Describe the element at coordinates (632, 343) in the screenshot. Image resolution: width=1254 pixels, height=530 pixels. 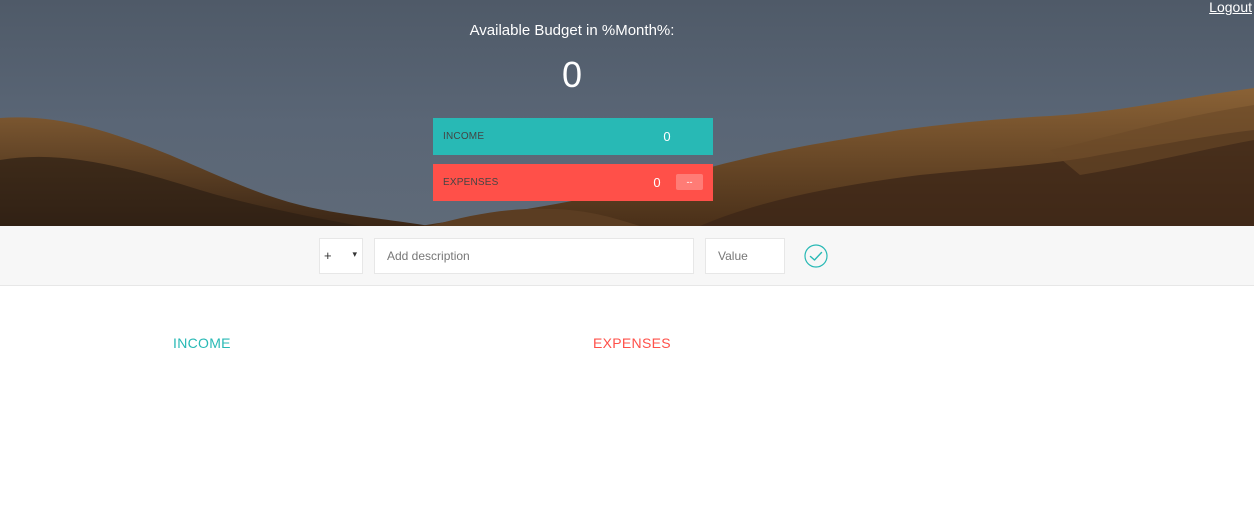
I see `expenses-list-title: EXPENSES` at that location.